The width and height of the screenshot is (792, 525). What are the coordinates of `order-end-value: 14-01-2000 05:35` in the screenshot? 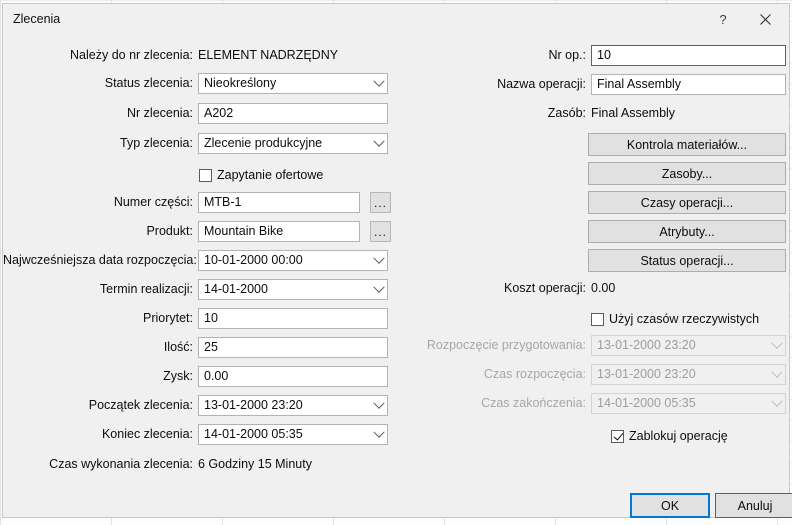 It's located at (293, 434).